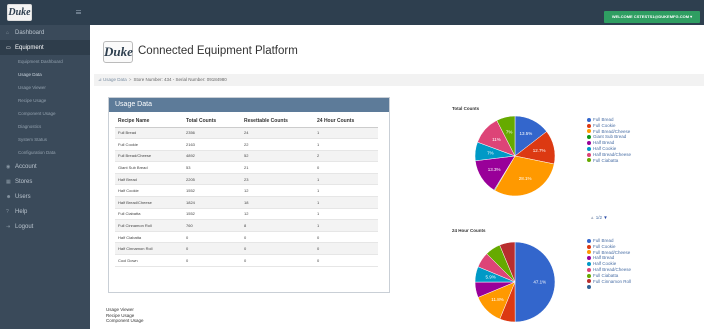 The height and width of the screenshot is (329, 704). Describe the element at coordinates (45, 181) in the screenshot. I see `sidebar-item-stores: ▦ Stores` at that location.